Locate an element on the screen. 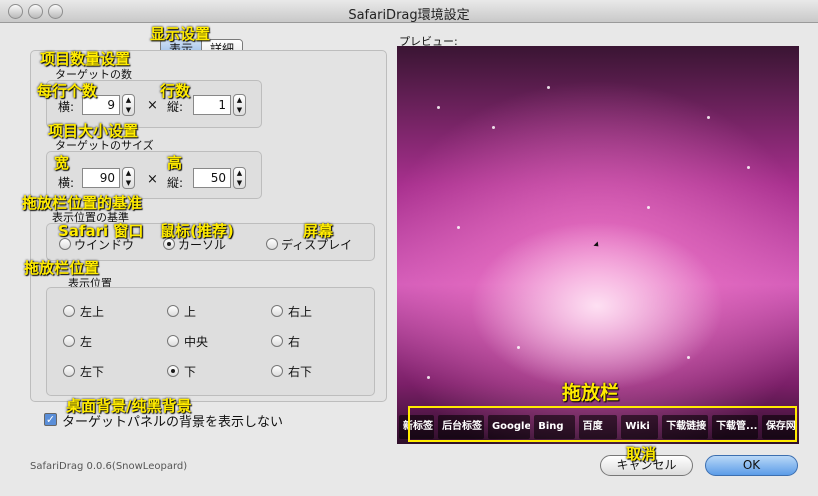  size-vertical-input: 50 is located at coordinates (212, 178).